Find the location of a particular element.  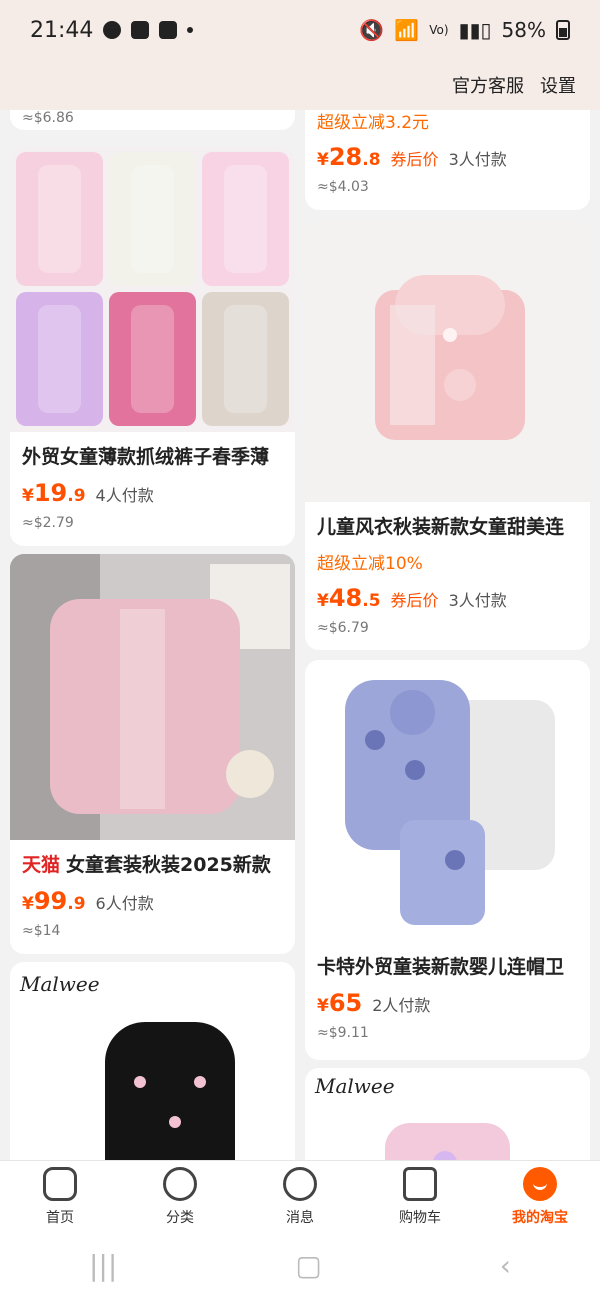

cart-icon is located at coordinates (420, 1183).